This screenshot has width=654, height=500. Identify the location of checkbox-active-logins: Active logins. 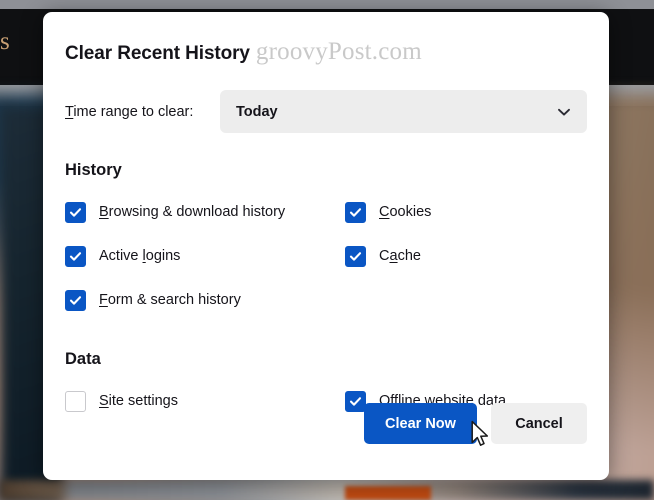
(205, 256).